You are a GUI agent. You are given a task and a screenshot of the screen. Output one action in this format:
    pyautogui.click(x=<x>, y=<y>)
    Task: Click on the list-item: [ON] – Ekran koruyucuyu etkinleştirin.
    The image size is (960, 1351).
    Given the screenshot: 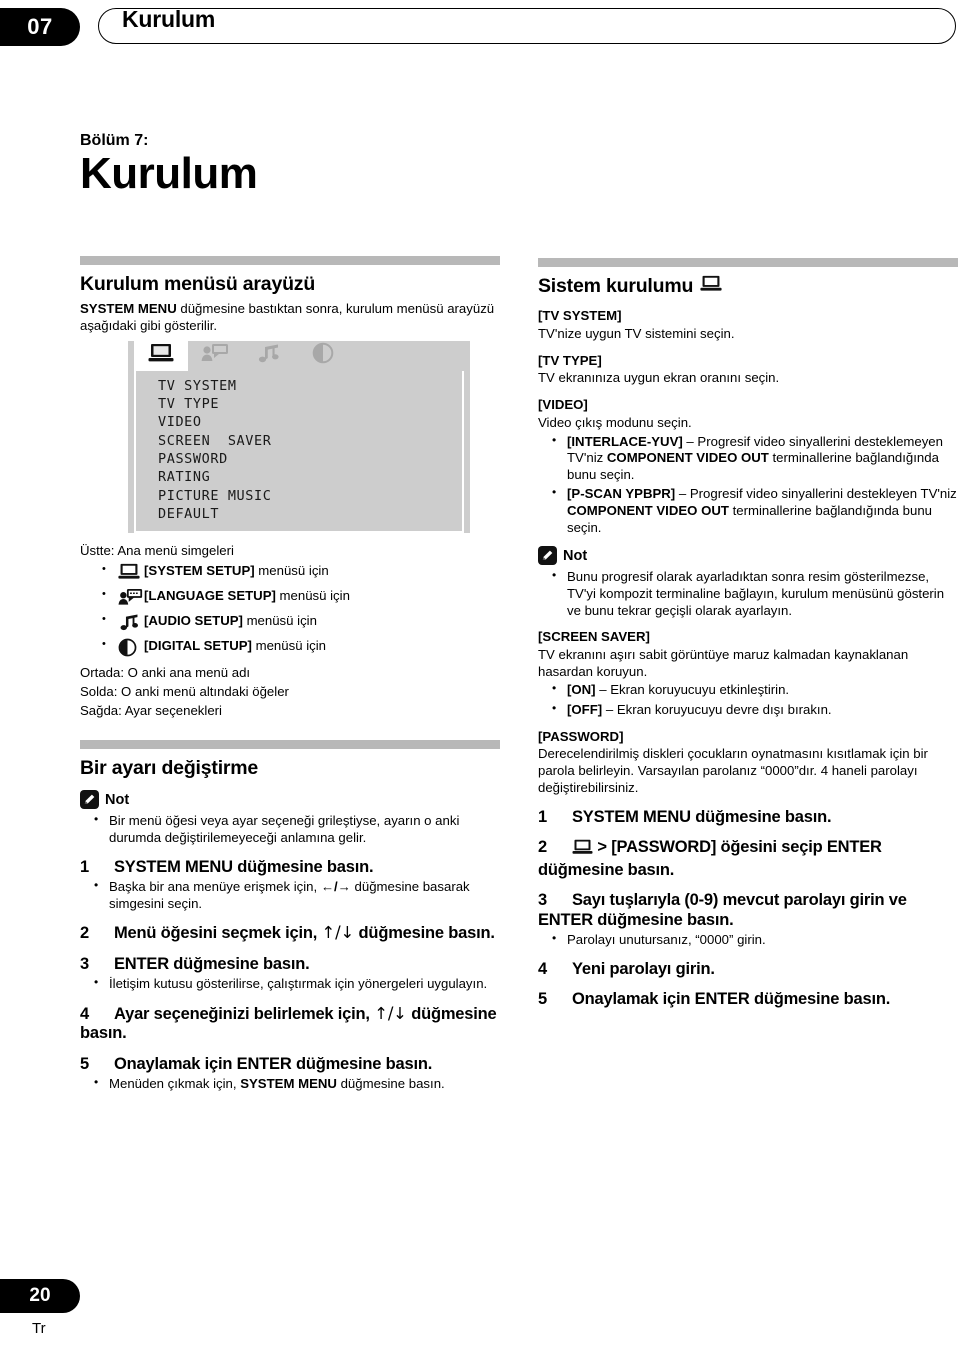 What is the action you would take?
    pyautogui.click(x=755, y=690)
    